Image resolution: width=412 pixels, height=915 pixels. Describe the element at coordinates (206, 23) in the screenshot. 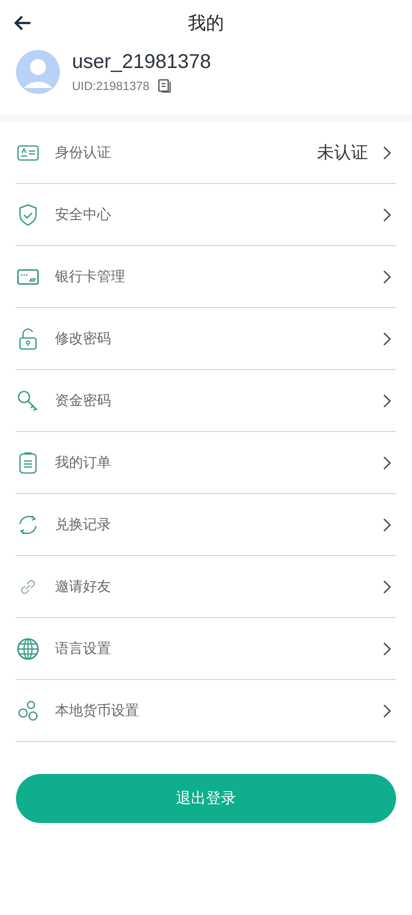

I see `page-title: 我的` at that location.